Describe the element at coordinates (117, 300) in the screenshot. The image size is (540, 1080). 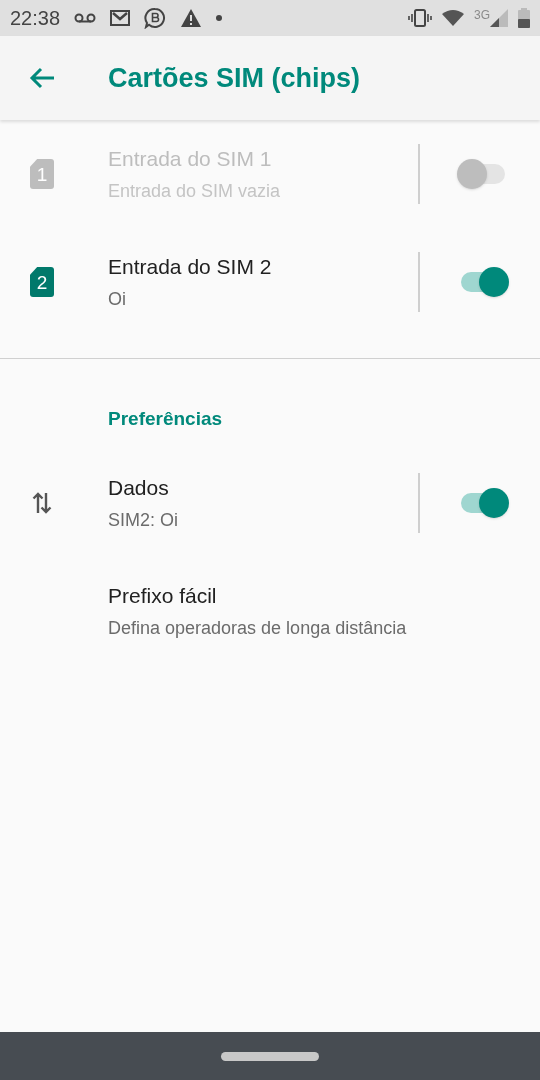
I see `setting-summary: Oi` at that location.